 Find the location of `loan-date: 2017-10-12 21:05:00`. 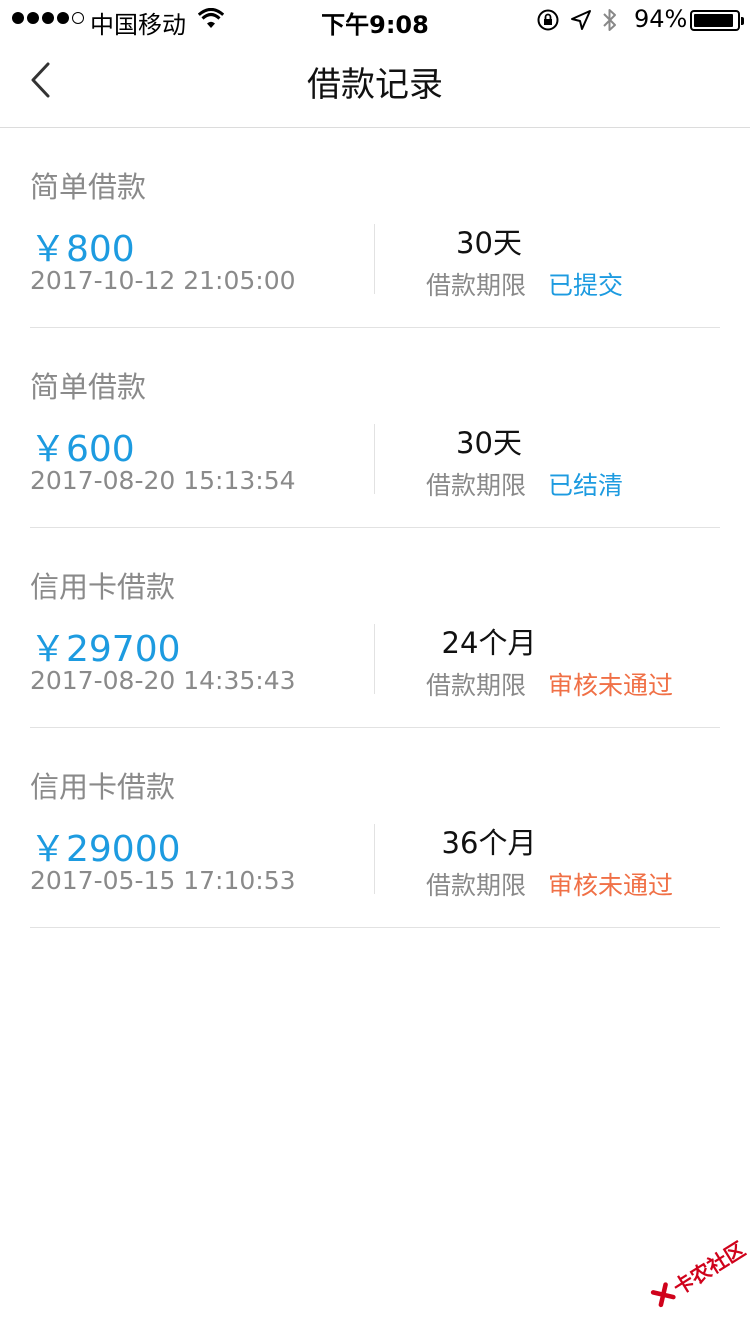

loan-date: 2017-10-12 21:05:00 is located at coordinates (163, 280).